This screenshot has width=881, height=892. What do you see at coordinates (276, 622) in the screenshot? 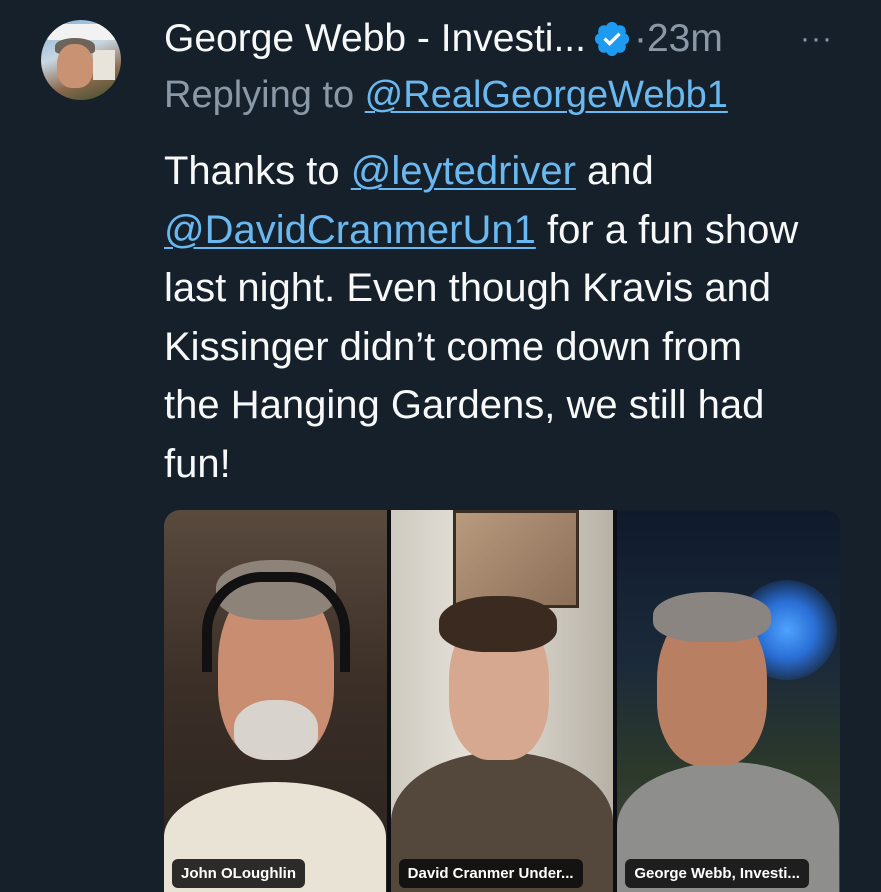
I see `headphones-icon` at bounding box center [276, 622].